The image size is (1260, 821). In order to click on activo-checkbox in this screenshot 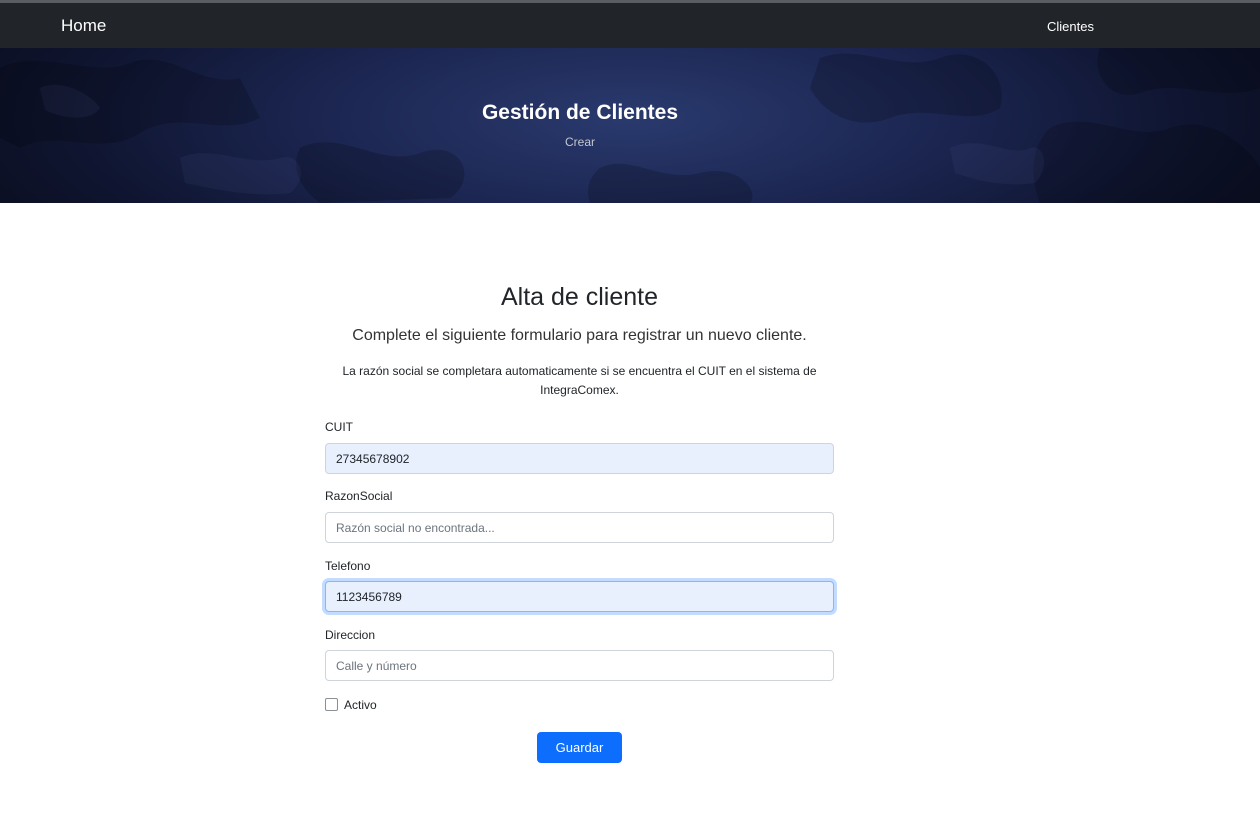, I will do `click(331, 704)`.